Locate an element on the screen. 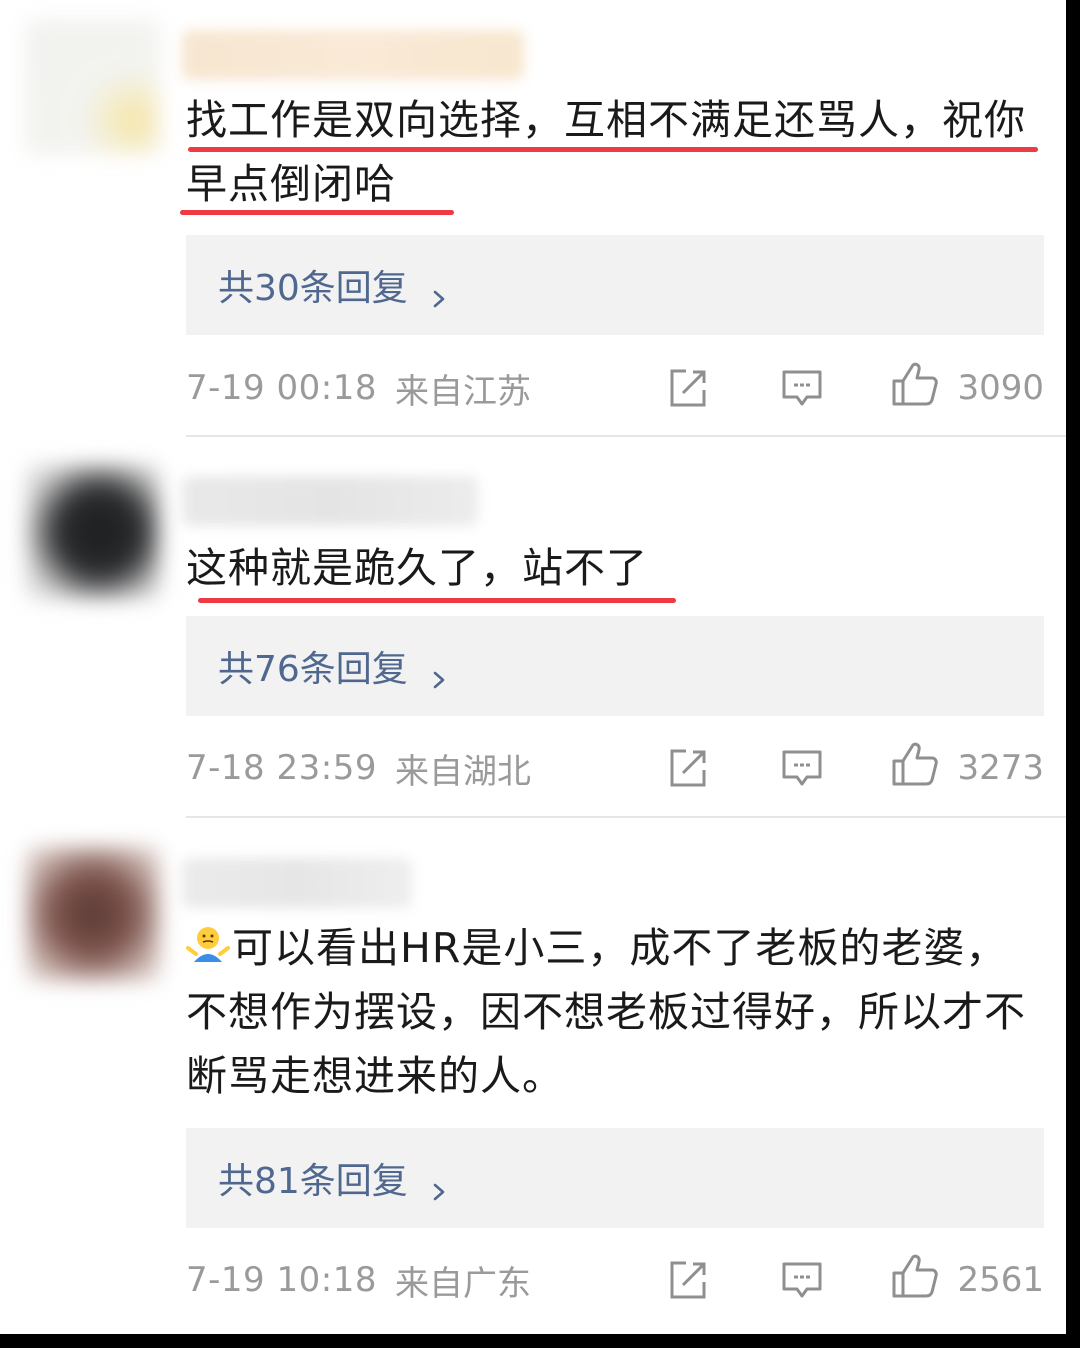 This screenshot has height=1348, width=1080. comment-text: 这种就是跪久了，站不了 is located at coordinates (417, 568).